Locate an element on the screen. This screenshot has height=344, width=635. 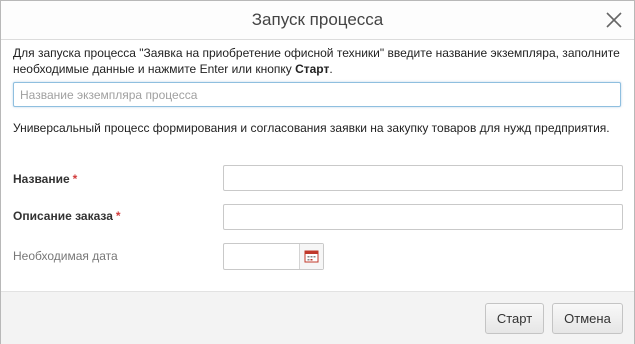
dialog-title: Запуск процесса is located at coordinates (317, 19).